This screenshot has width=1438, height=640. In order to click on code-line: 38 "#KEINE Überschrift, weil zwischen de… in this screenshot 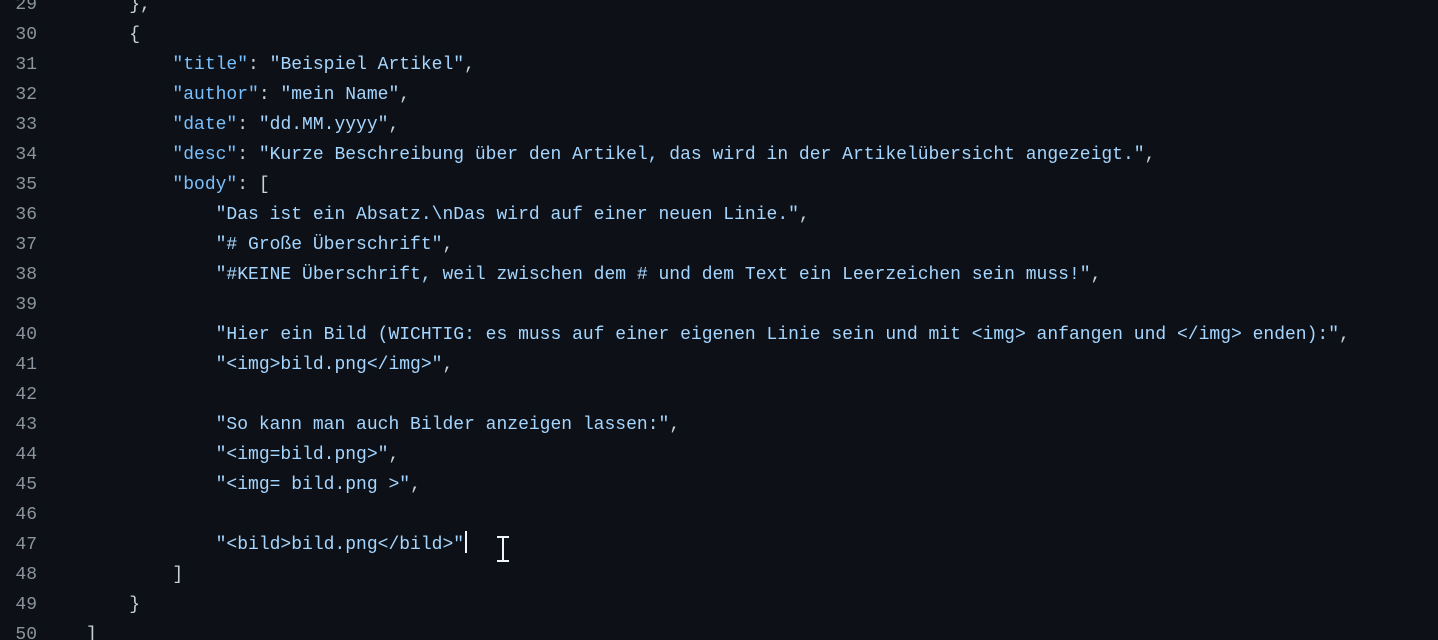, I will do `click(719, 275)`.